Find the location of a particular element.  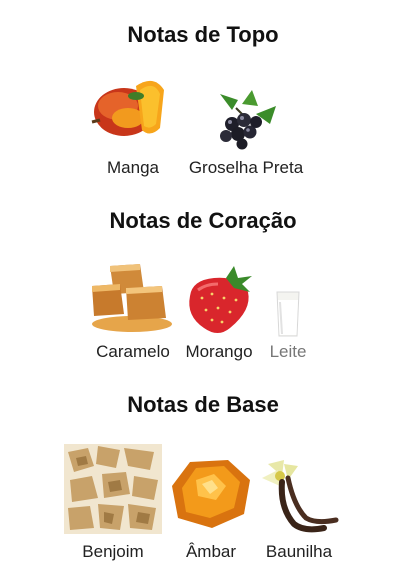

note-item-strawberry: Morango is located at coordinates (219, 314).